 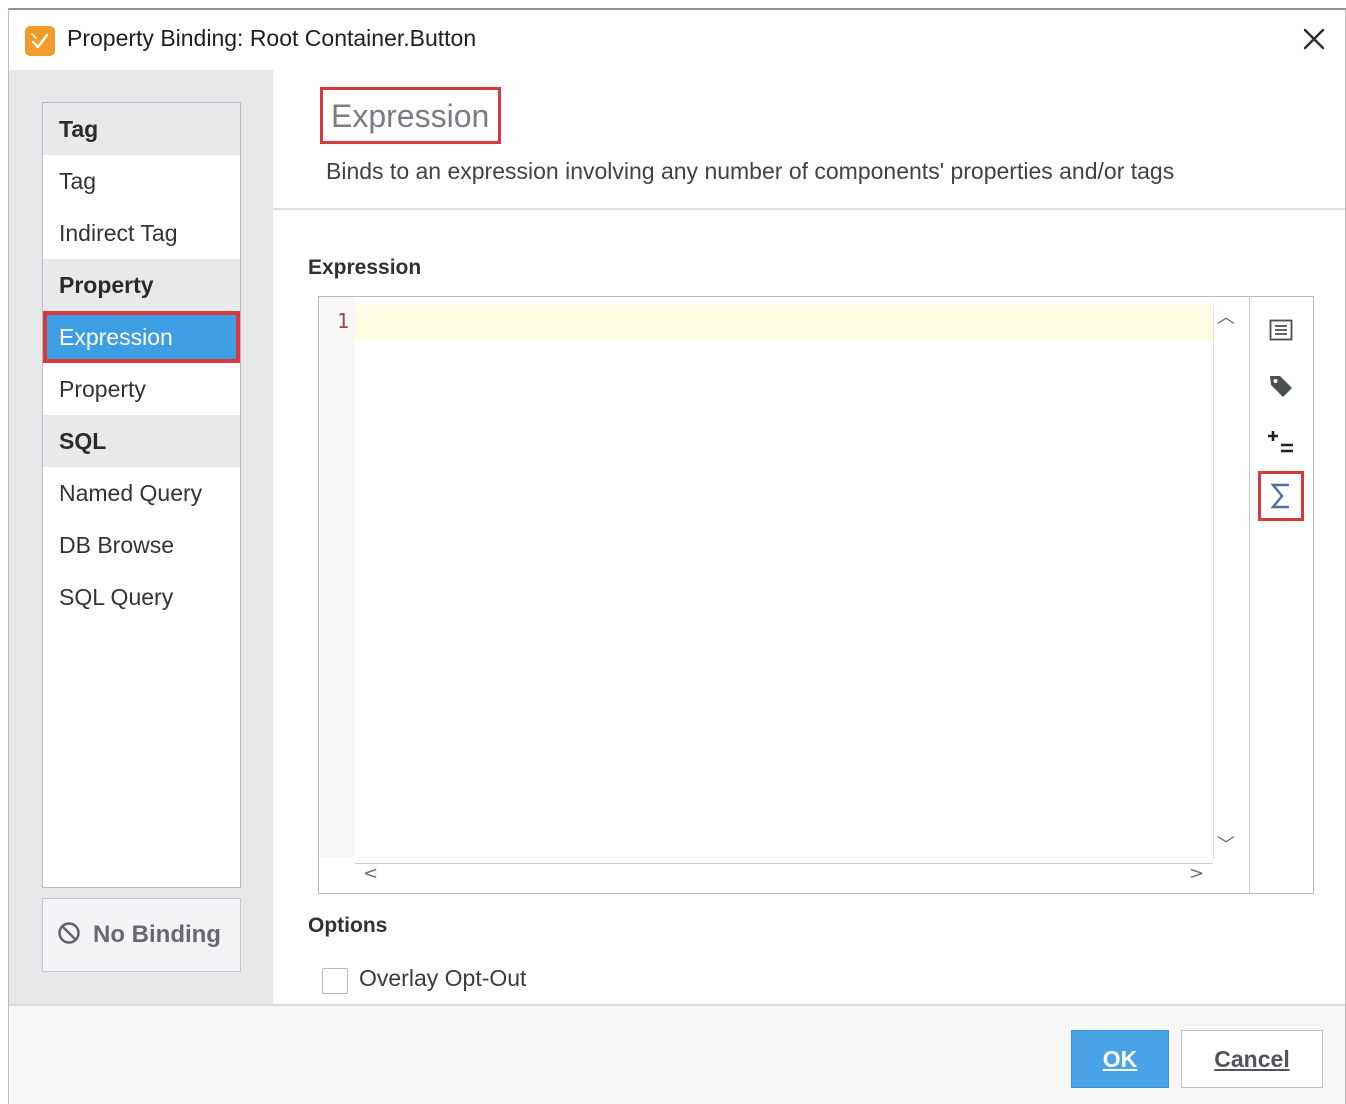 I want to click on cancel-button: Cancel, so click(x=1252, y=1059).